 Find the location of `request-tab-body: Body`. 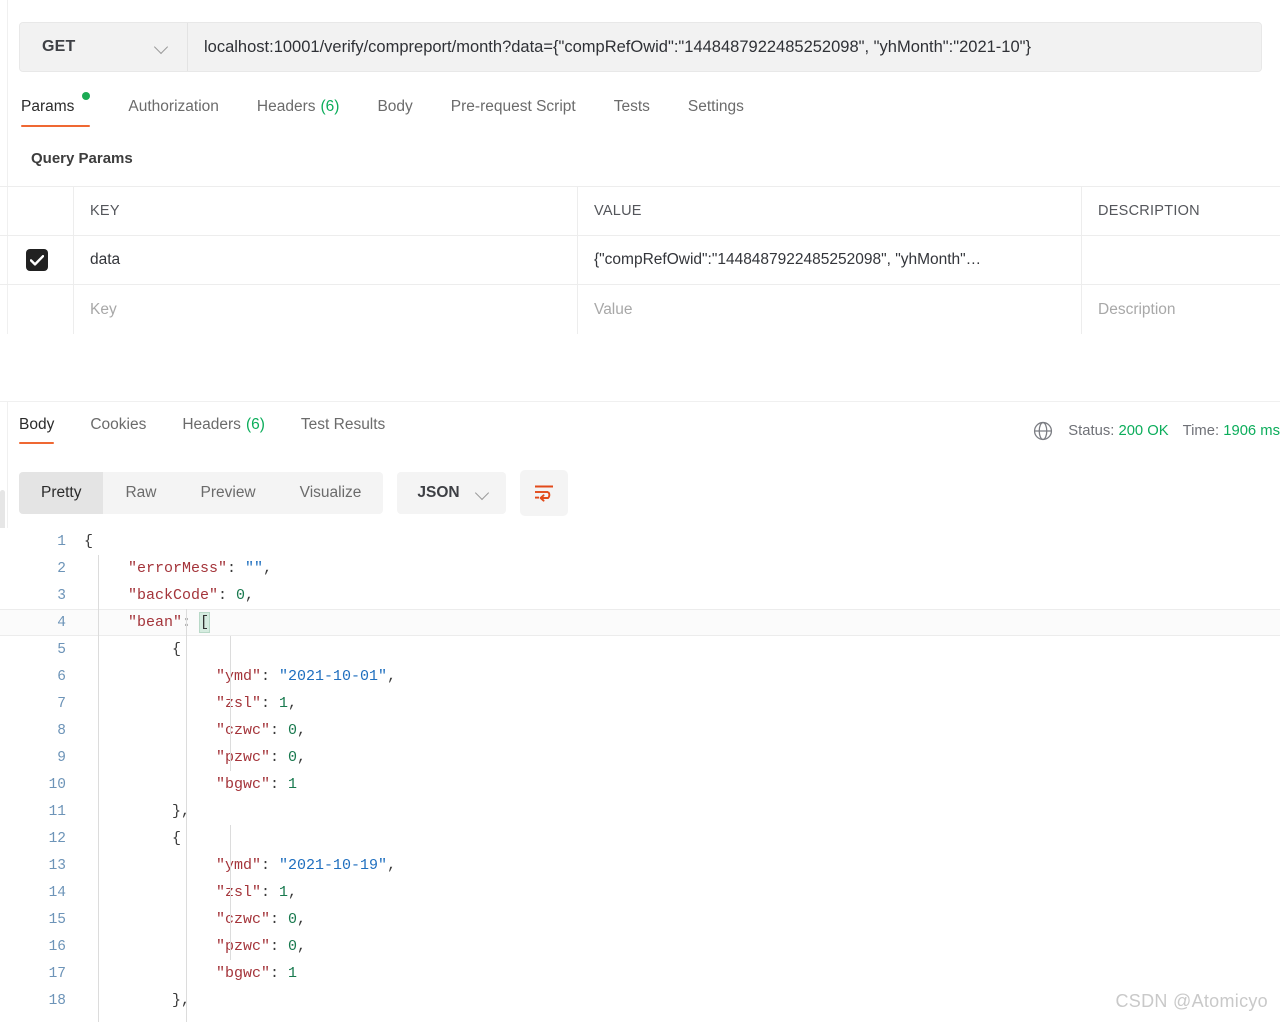

request-tab-body: Body is located at coordinates (394, 114).